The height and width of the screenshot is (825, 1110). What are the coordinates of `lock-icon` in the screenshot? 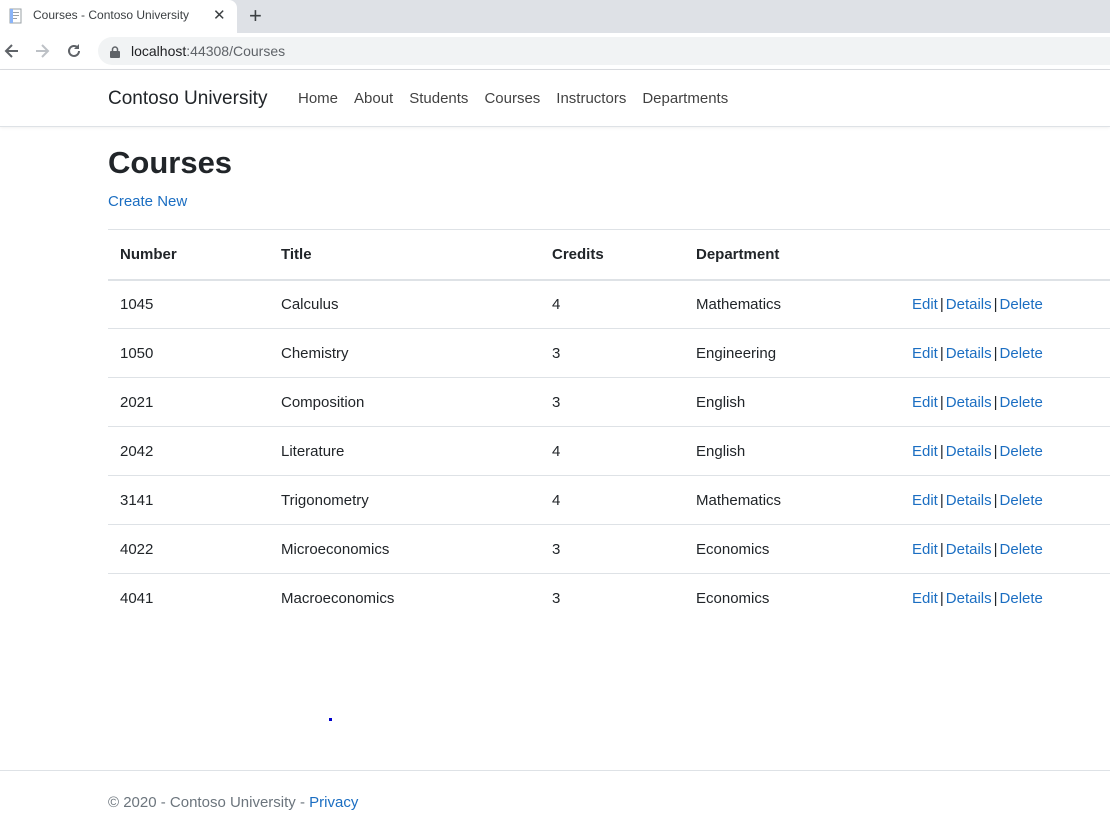 It's located at (115, 51).